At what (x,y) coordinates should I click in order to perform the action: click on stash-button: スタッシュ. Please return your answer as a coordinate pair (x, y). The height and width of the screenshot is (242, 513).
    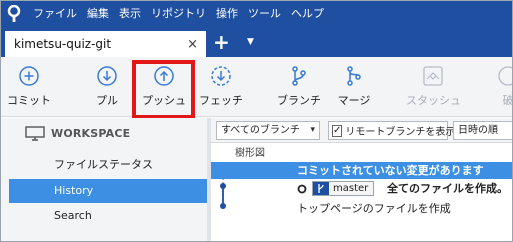
    Looking at the image, I should click on (433, 87).